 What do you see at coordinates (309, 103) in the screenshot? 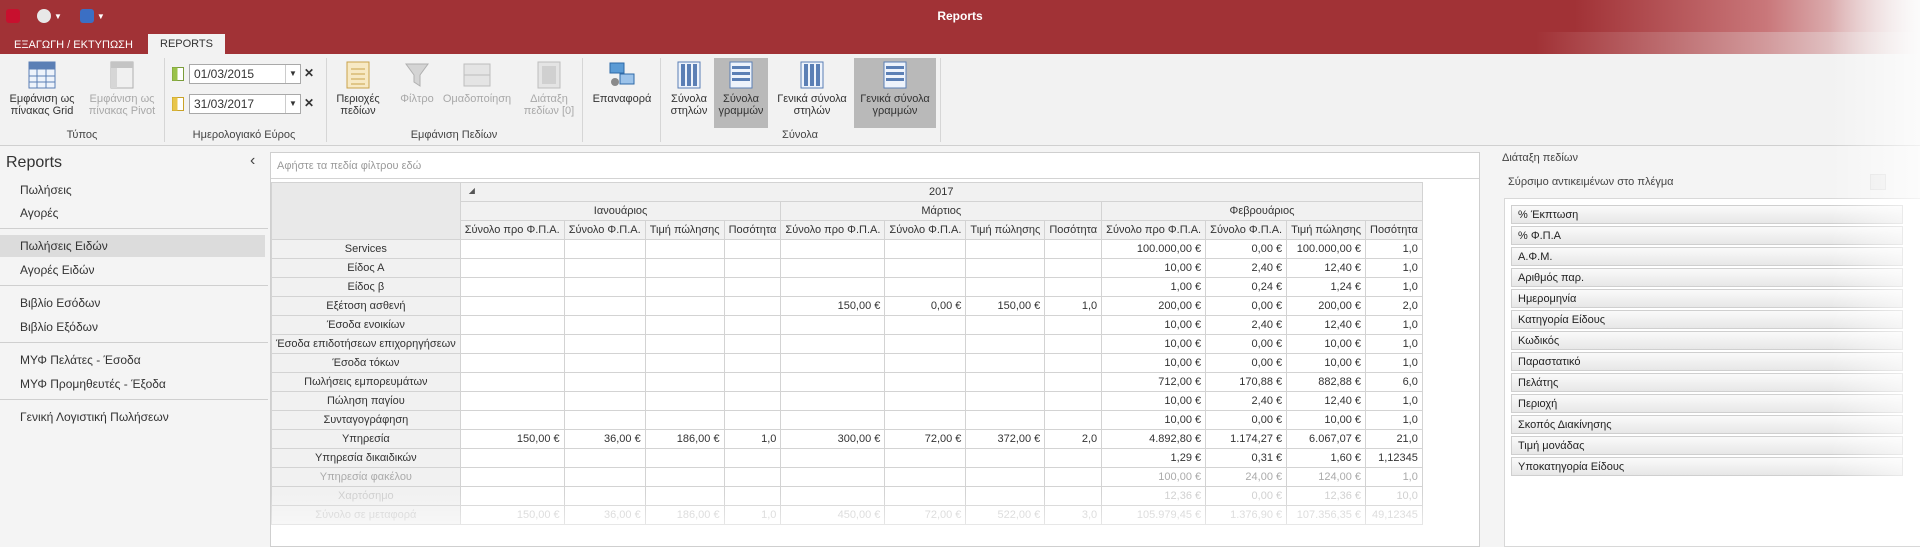
I see `clear-date-to-icon: ✕` at bounding box center [309, 103].